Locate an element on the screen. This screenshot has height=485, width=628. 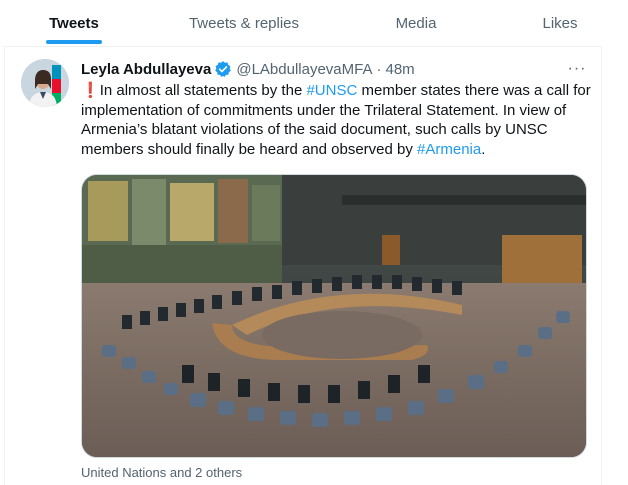
profile-tabs: Tweets Tweets & replies Media Likes is located at coordinates (314, 23).